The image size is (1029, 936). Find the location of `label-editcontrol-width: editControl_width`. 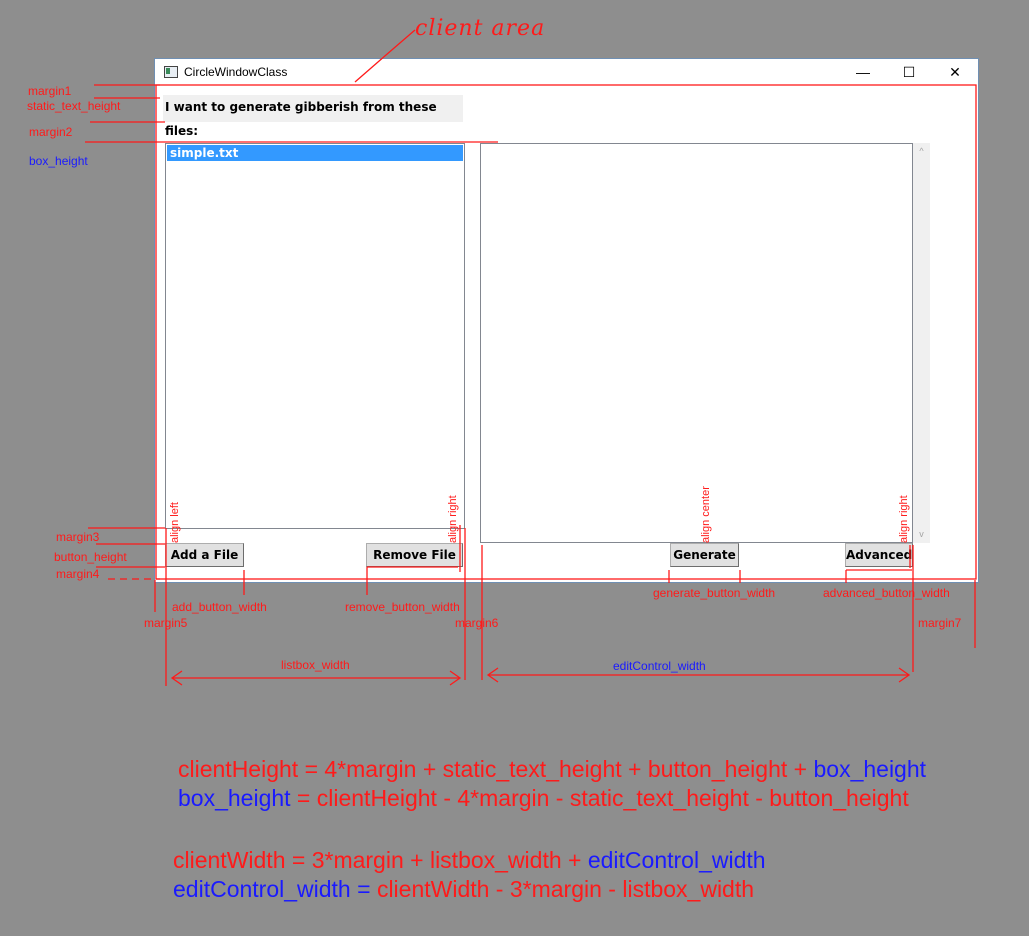

label-editcontrol-width: editControl_width is located at coordinates (659, 666).